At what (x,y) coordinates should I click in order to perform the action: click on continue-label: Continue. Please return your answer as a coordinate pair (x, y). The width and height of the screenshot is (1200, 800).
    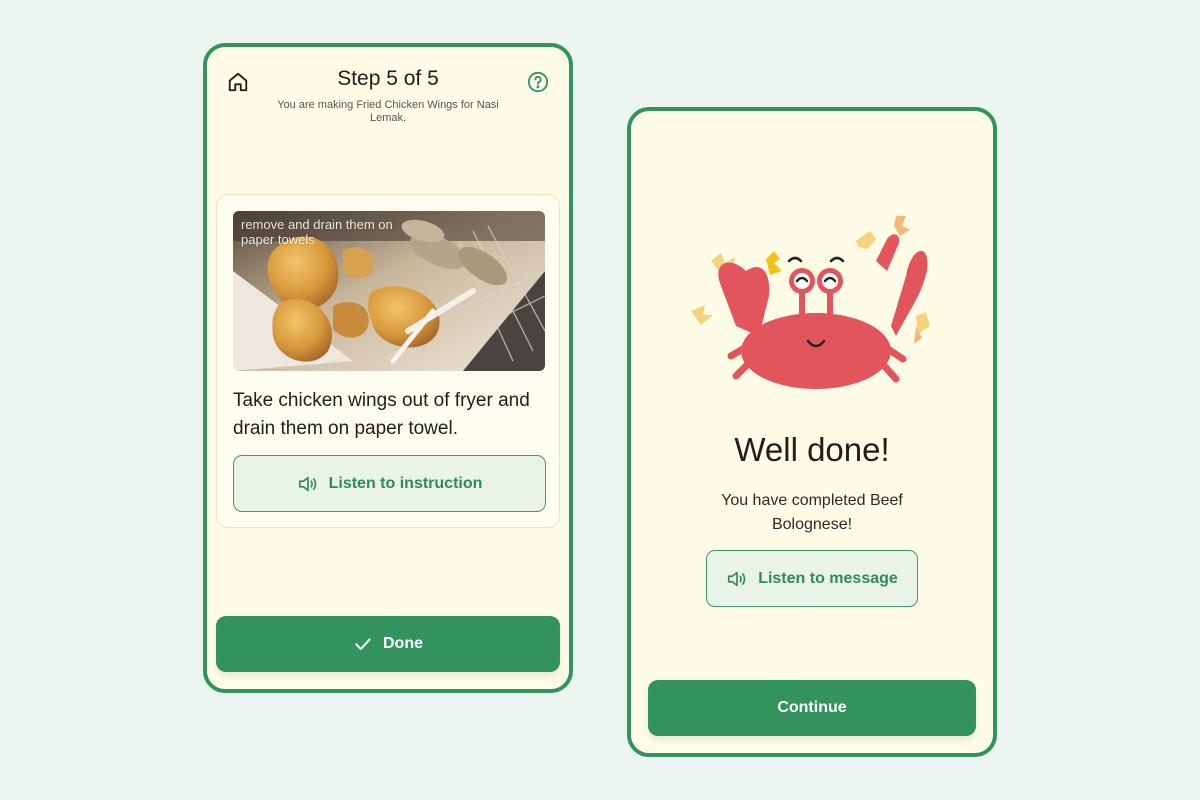
    Looking at the image, I should click on (812, 707).